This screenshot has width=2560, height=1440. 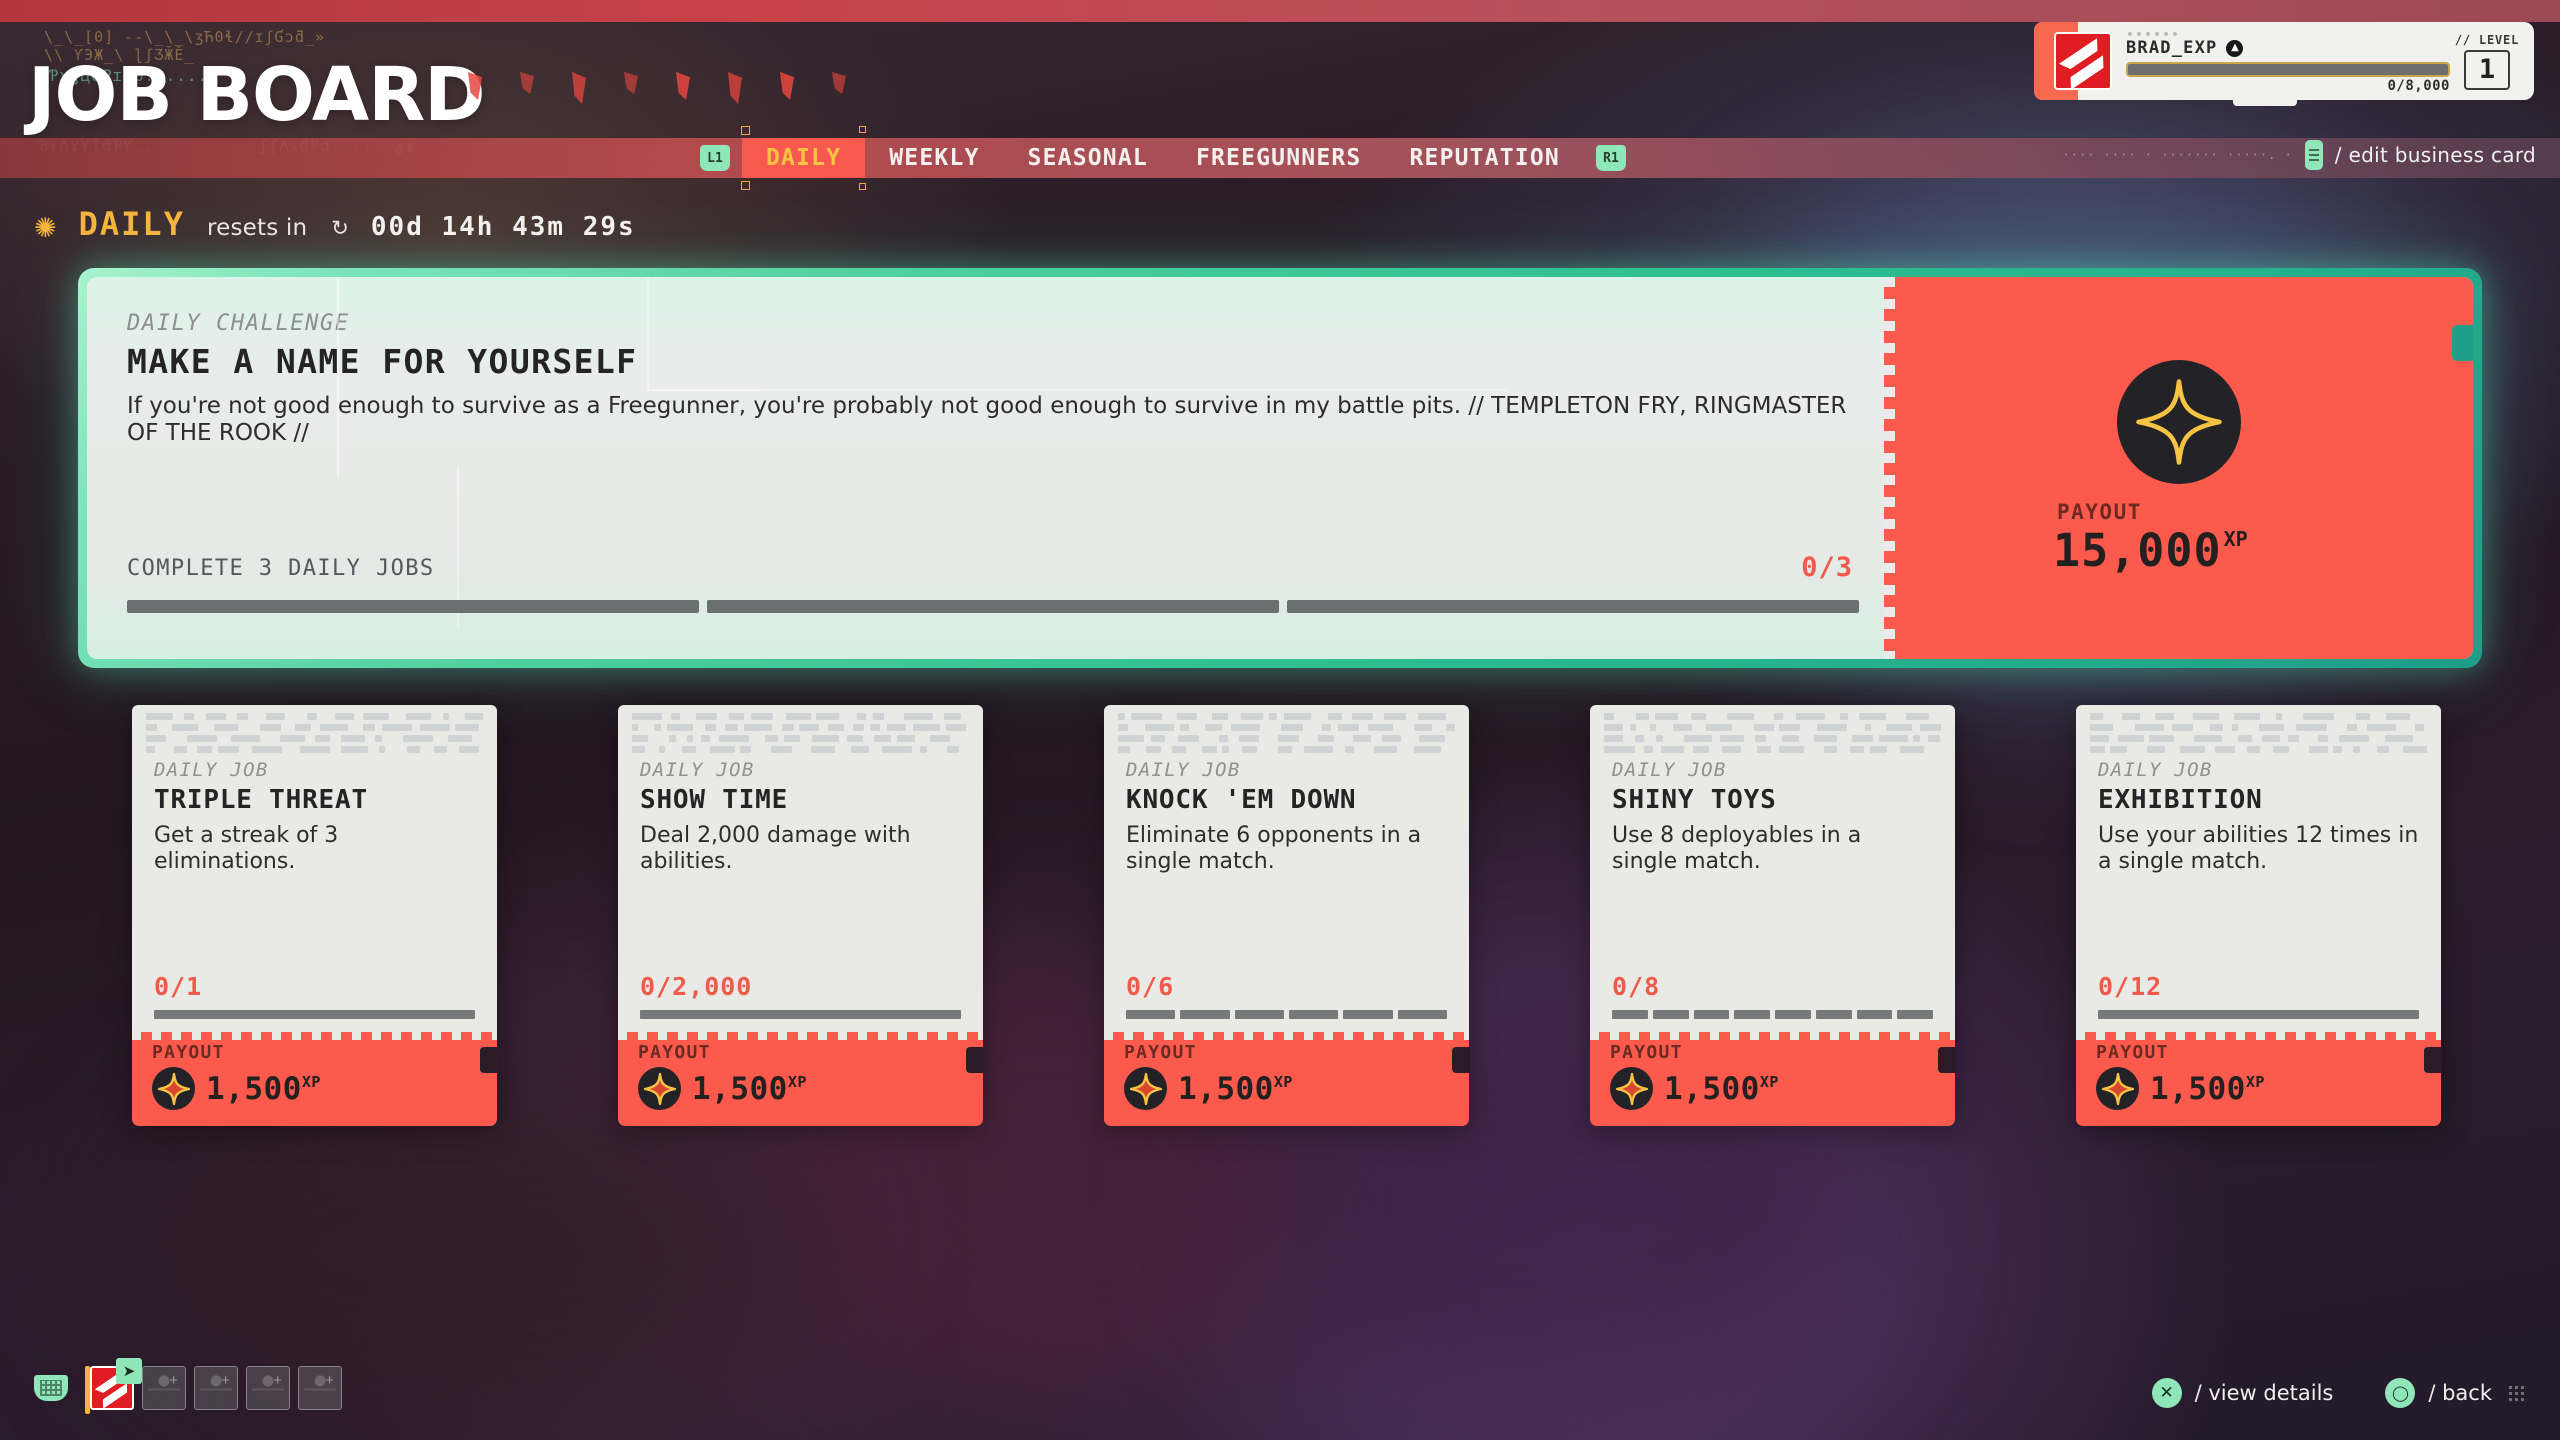 What do you see at coordinates (2418, 86) in the screenshot?
I see `xp-value: 0/8,000` at bounding box center [2418, 86].